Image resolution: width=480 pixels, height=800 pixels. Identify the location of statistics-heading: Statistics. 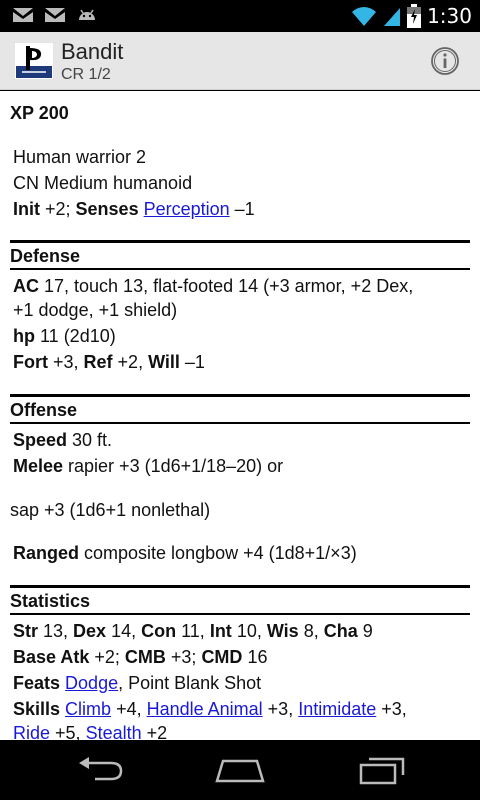
(50, 601).